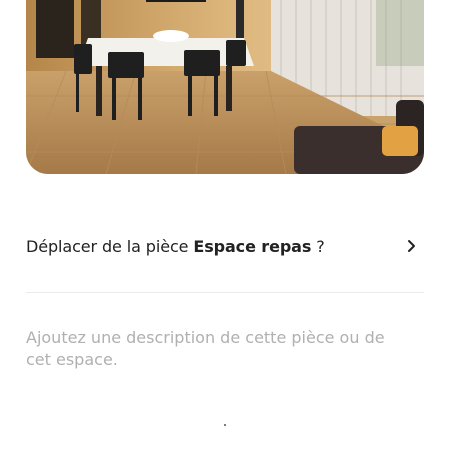 Image resolution: width=450 pixels, height=450 pixels. Describe the element at coordinates (318, 246) in the screenshot. I see `move-room-suffix: ?` at that location.